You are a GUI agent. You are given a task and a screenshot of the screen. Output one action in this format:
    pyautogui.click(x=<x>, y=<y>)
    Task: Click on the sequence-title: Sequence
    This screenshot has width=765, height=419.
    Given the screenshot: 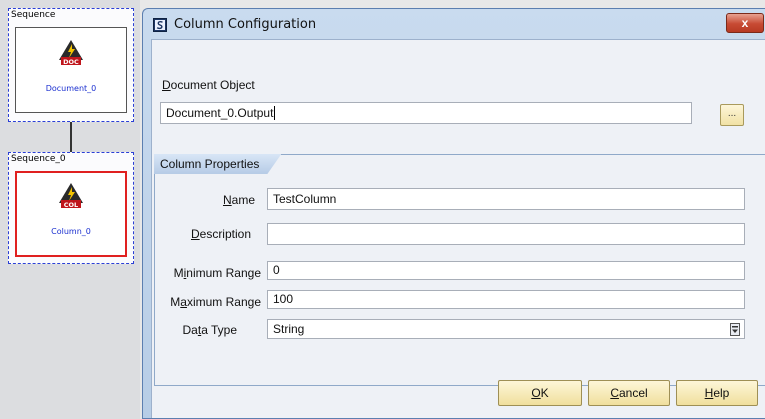 What is the action you would take?
    pyautogui.click(x=33, y=15)
    